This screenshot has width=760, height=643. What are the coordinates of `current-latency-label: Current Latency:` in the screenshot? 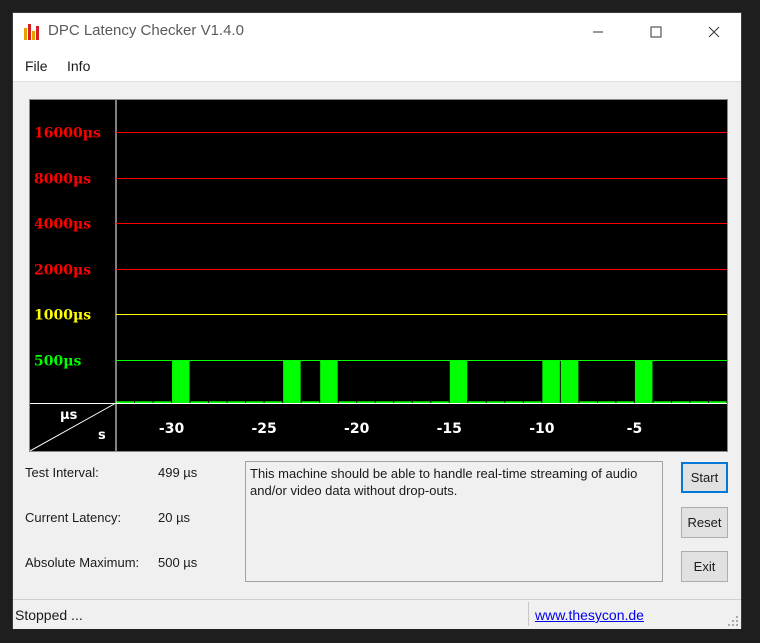 It's located at (73, 517).